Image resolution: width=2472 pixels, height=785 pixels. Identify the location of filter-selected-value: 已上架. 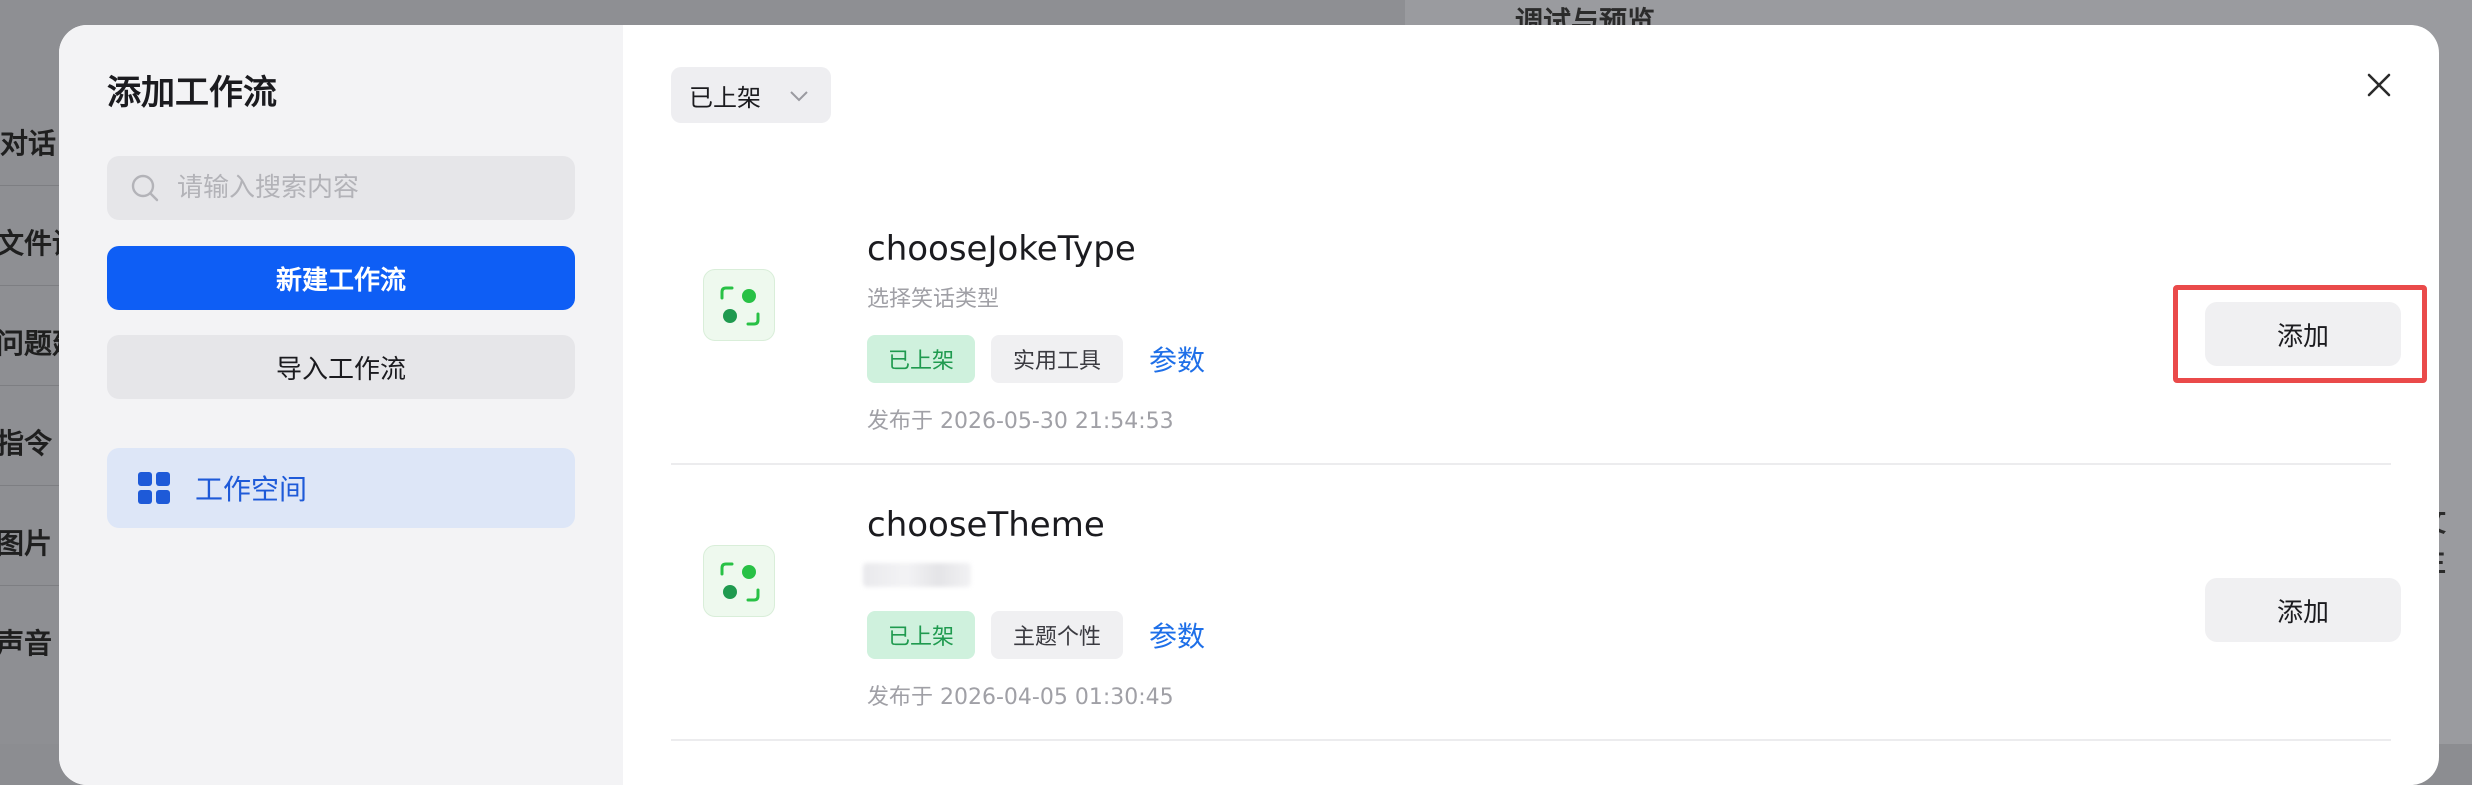
(725, 97).